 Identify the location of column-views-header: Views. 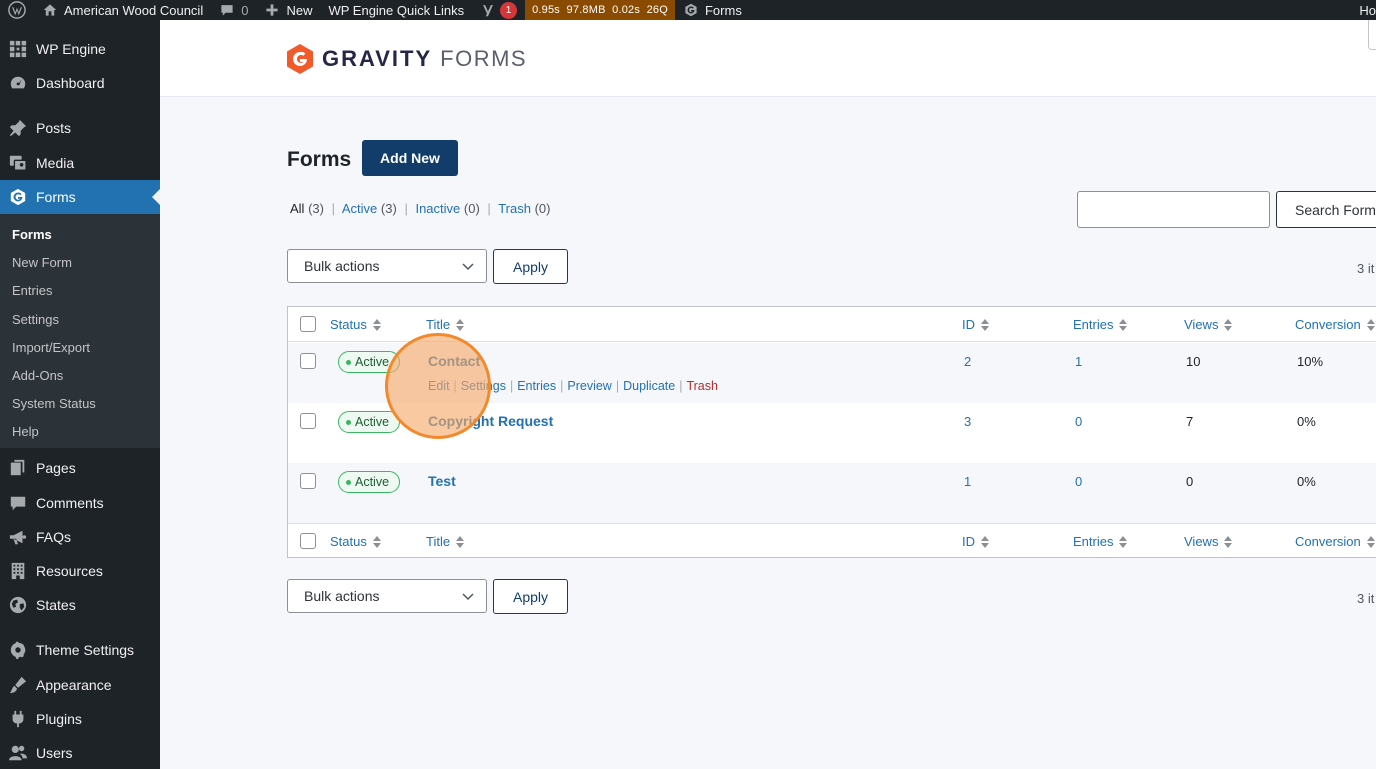
(1208, 324).